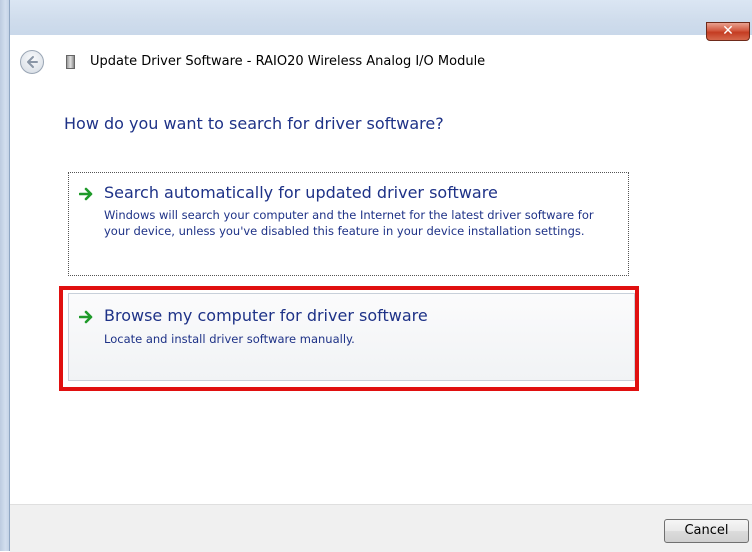  Describe the element at coordinates (86, 194) in the screenshot. I see `green-arrow-icon` at that location.